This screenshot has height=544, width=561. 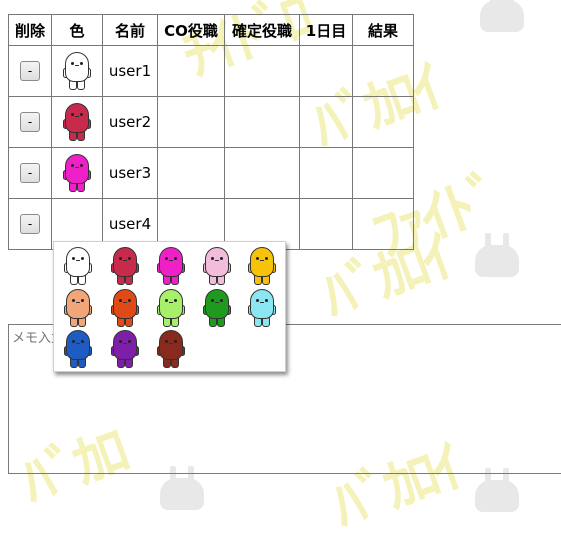 I want to click on table-row: - user1, so click(x=211, y=71).